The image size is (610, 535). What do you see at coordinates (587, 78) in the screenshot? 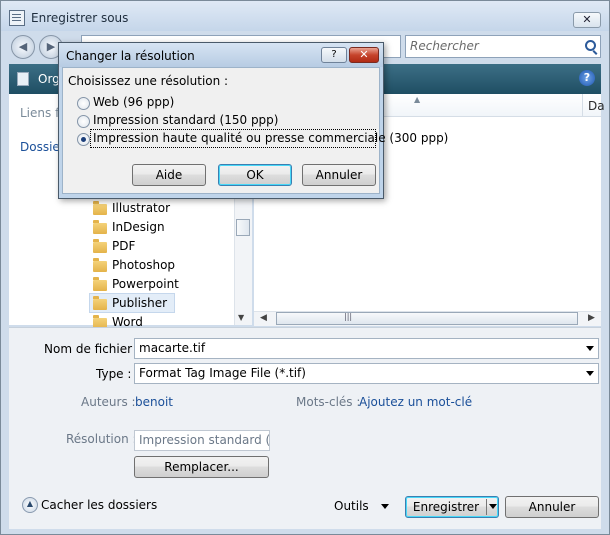
I see `help-icon: ?` at bounding box center [587, 78].